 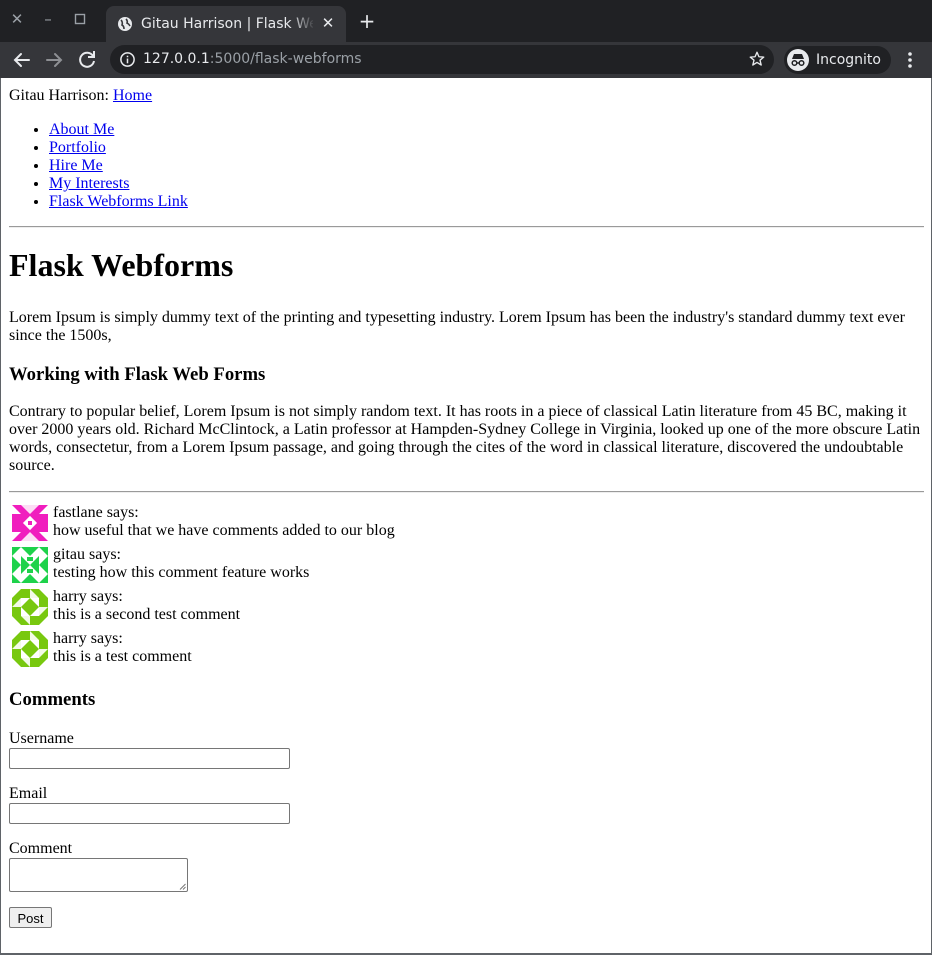 What do you see at coordinates (87, 60) in the screenshot?
I see `reload-icon` at bounding box center [87, 60].